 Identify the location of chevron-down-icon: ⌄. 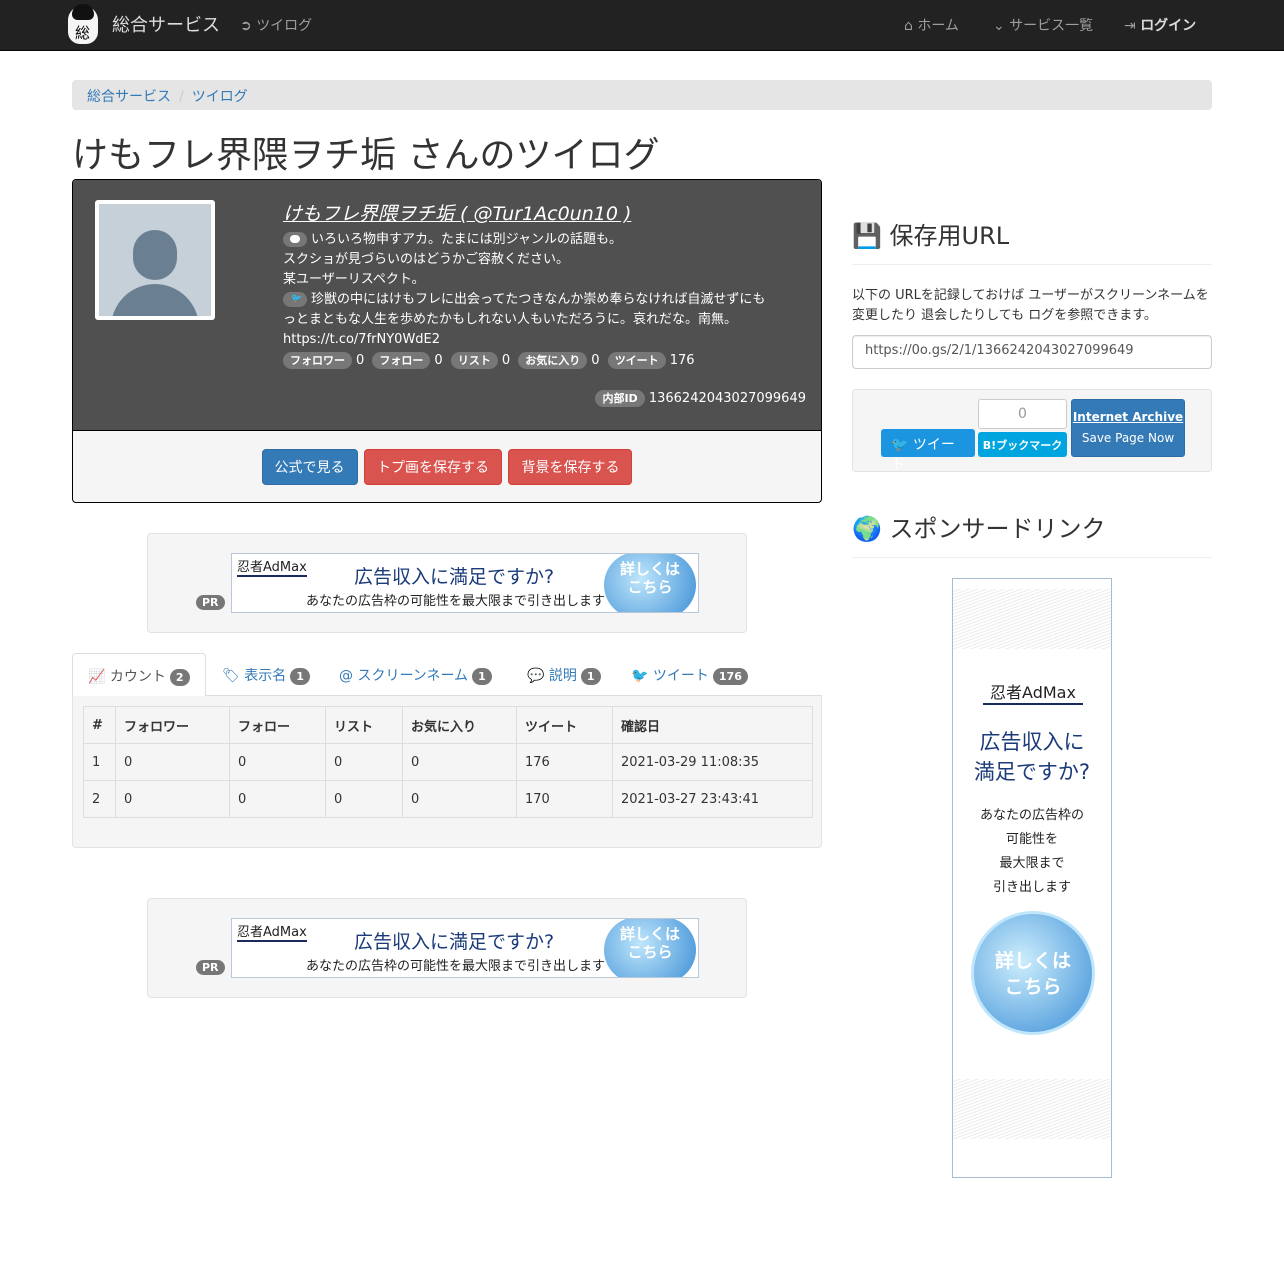
(999, 26).